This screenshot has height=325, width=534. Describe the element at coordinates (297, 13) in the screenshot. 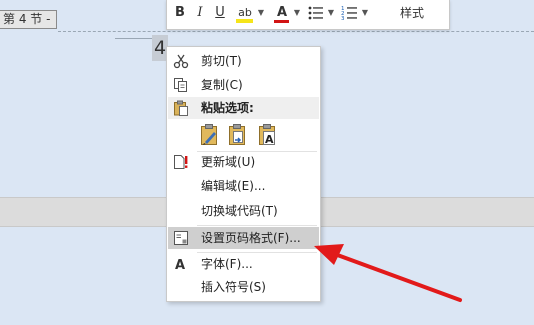

I see `font-color-dropdown-icon: ▼` at that location.